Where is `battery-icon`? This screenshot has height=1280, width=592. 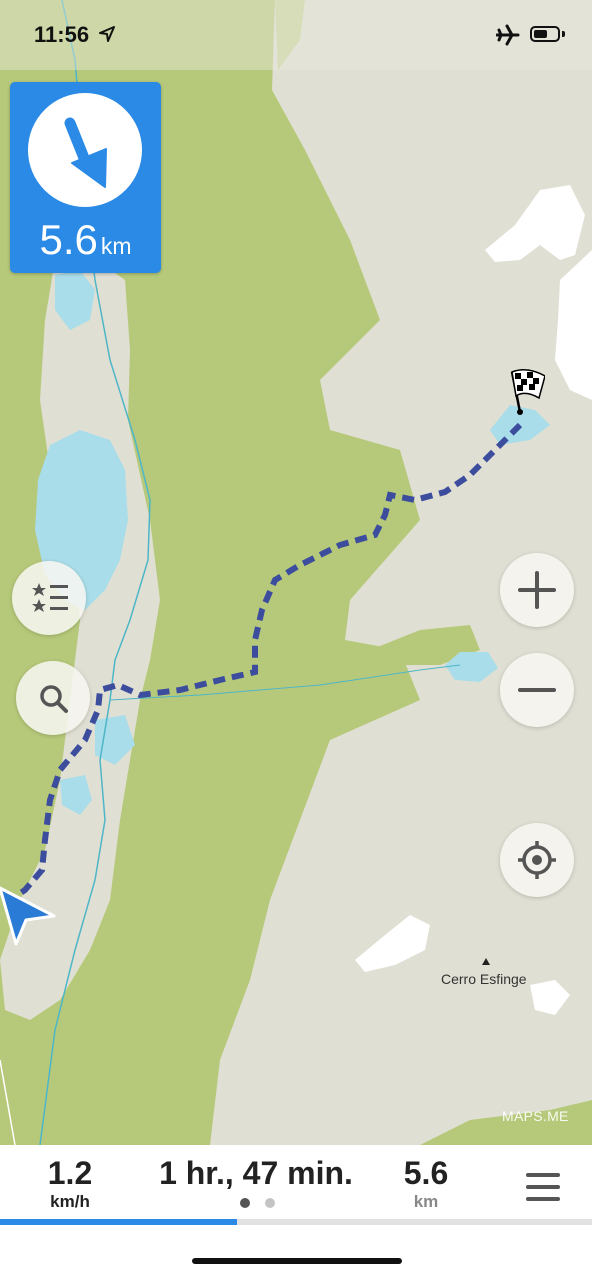
battery-icon is located at coordinates (545, 34).